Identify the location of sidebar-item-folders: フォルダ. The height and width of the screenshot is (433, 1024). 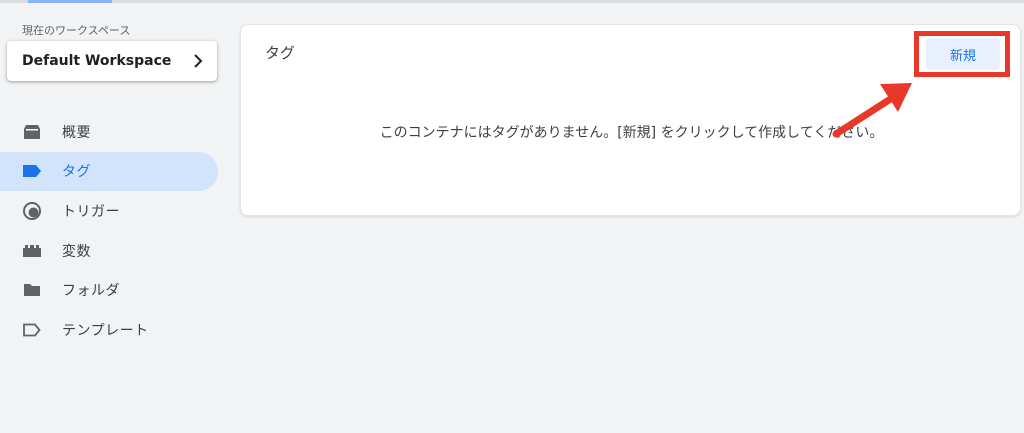
(109, 290).